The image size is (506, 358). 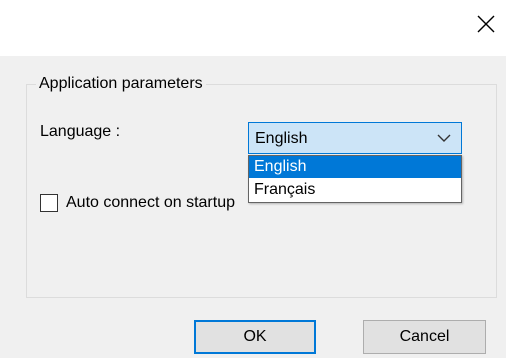 I want to click on auto-connect-checkbox, so click(x=49, y=203).